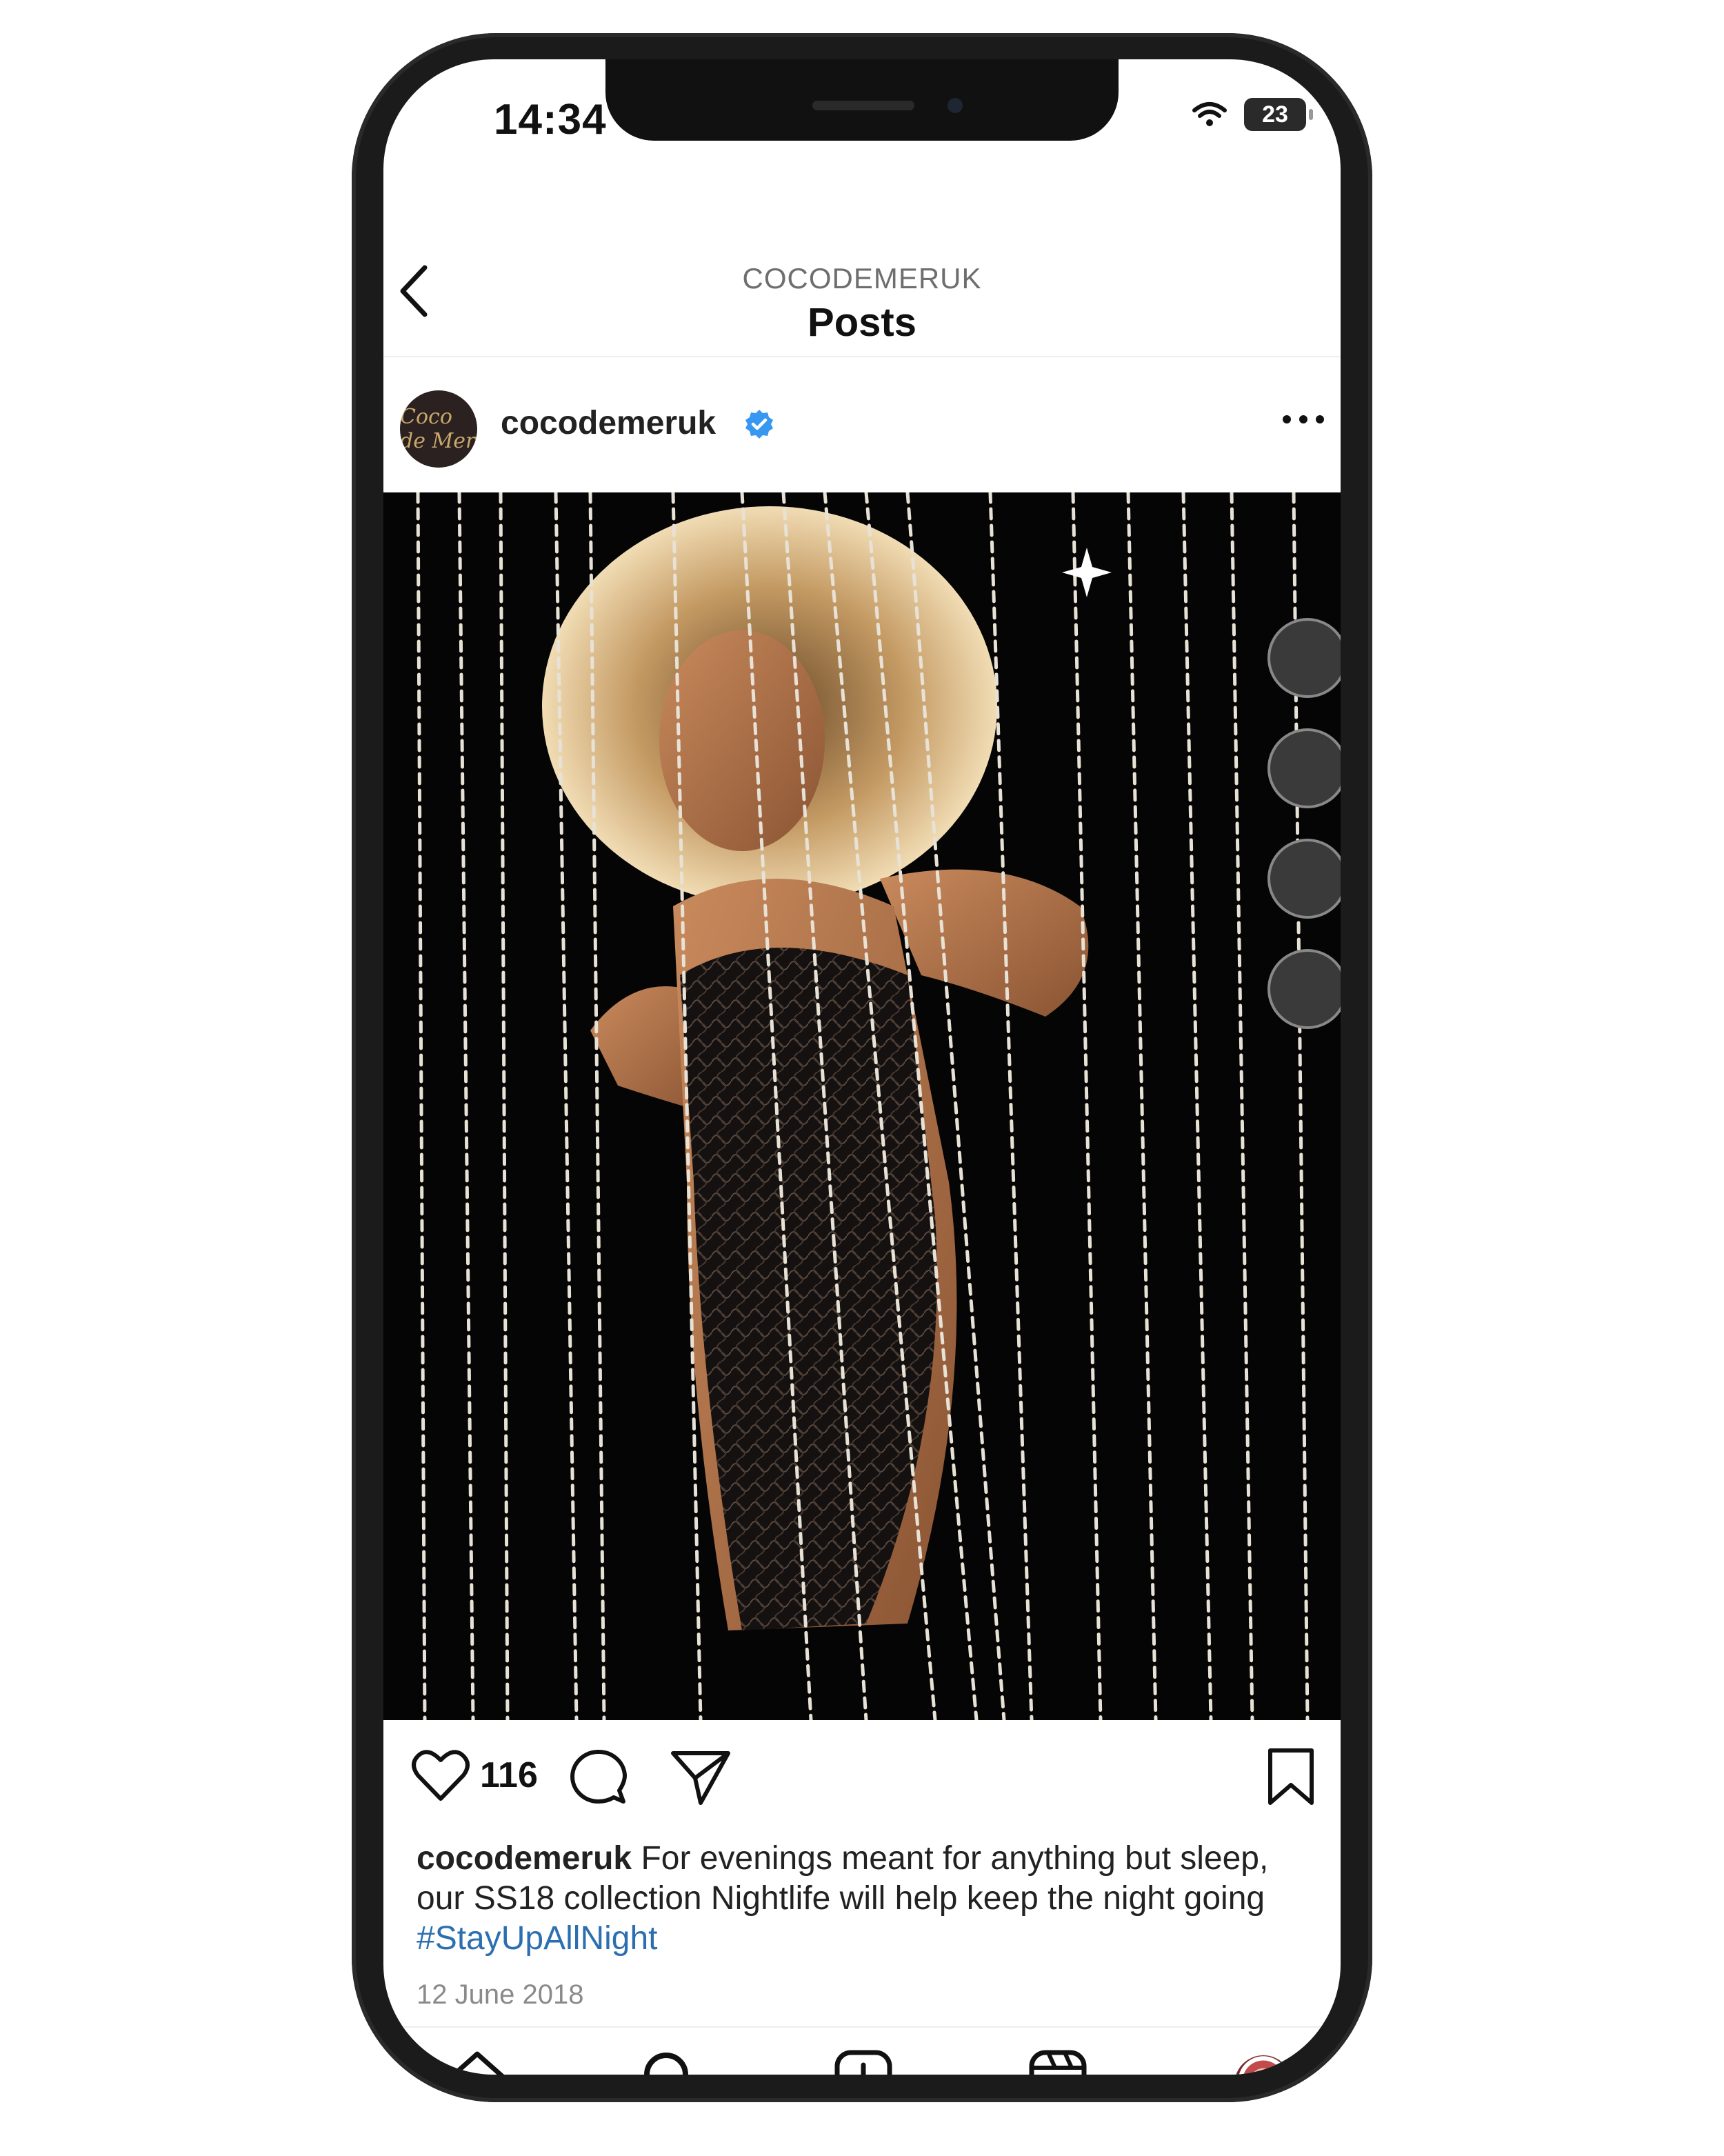  Describe the element at coordinates (1209, 114) in the screenshot. I see `wifi-icon` at that location.